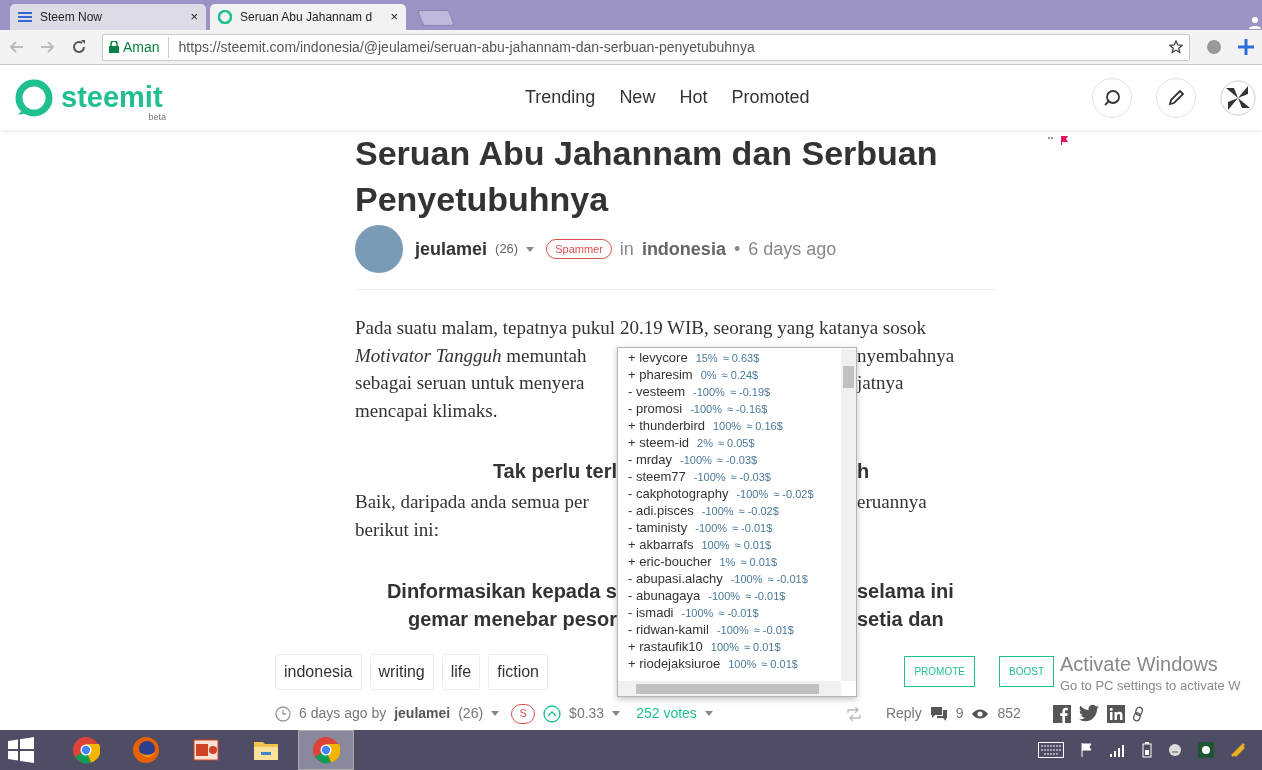  Describe the element at coordinates (225, 17) in the screenshot. I see `steemit-favicon` at that location.